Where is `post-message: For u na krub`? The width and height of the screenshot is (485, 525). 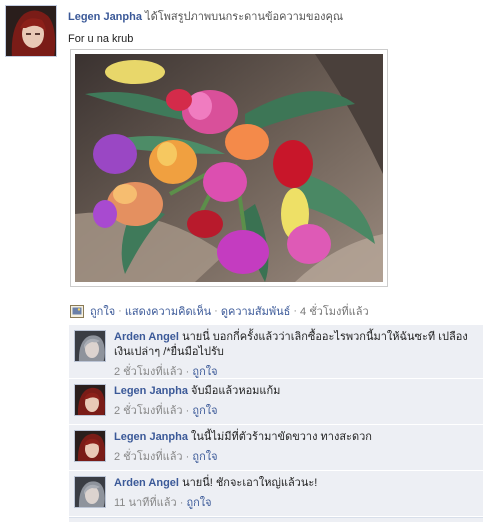
post-message: For u na krub is located at coordinates (101, 39).